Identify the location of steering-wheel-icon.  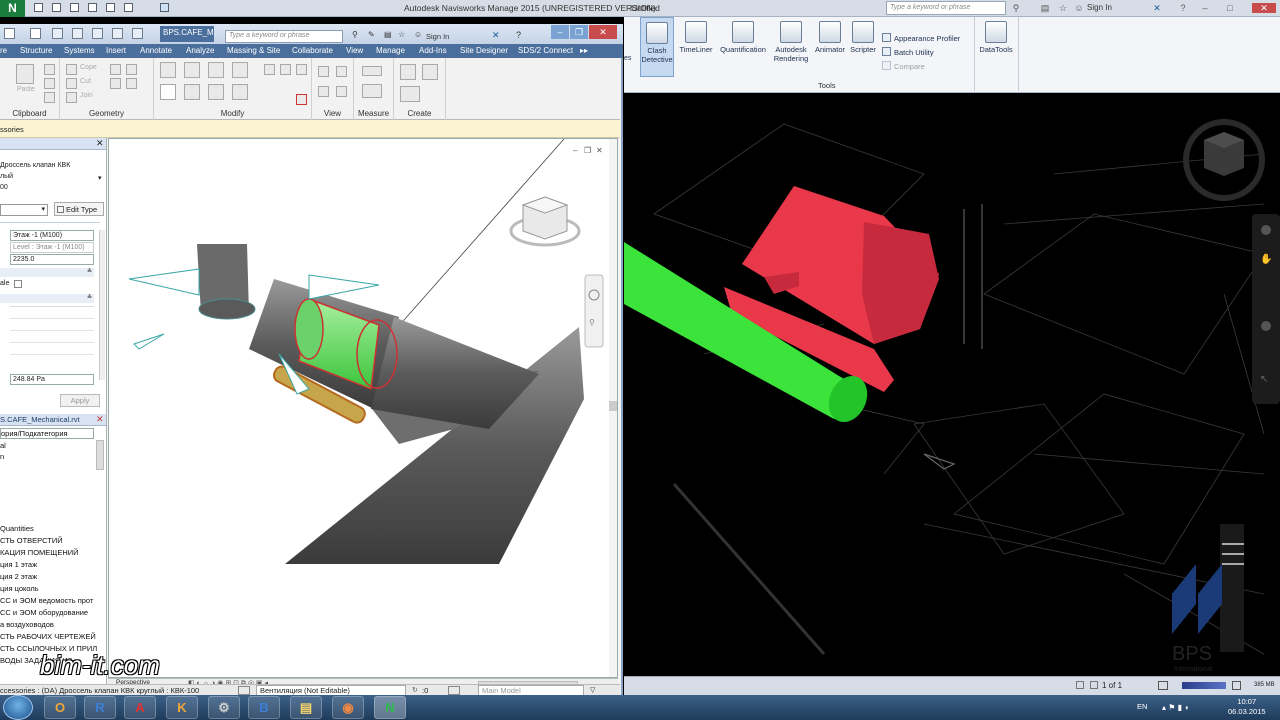
(1266, 230).